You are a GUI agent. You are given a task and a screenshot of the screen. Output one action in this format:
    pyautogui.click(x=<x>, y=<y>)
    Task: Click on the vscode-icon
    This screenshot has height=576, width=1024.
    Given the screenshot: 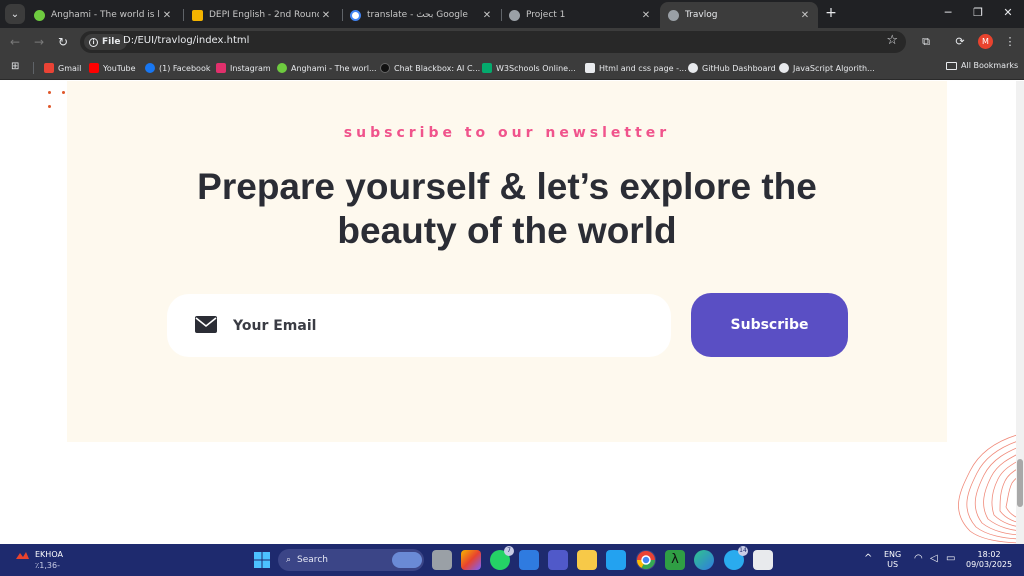 What is the action you would take?
    pyautogui.click(x=616, y=560)
    